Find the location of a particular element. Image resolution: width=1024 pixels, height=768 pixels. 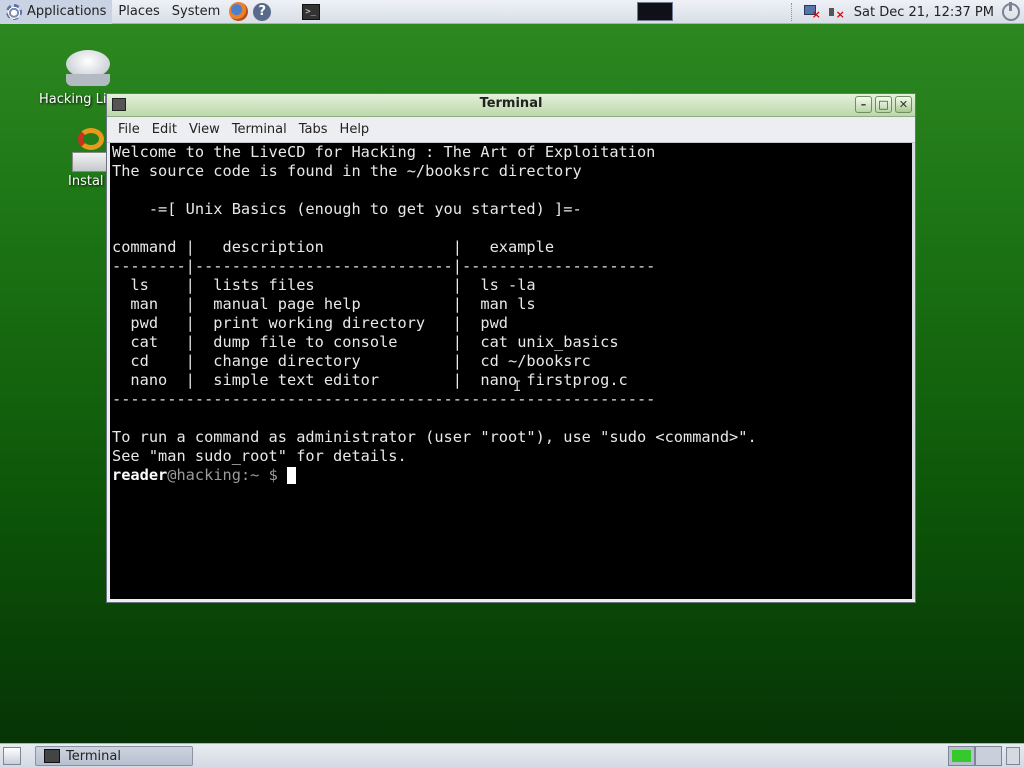

prompt-path: :~ is located at coordinates (250, 475).